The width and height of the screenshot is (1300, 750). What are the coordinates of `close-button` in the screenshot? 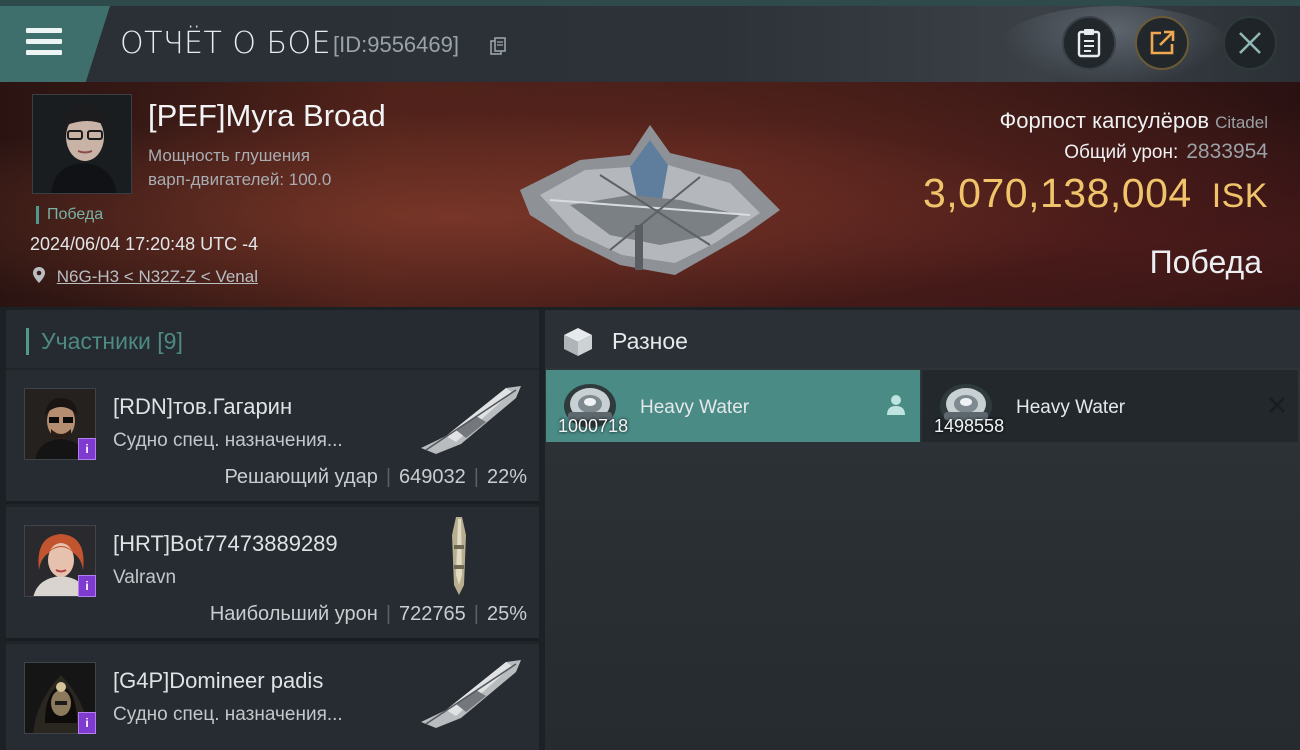 It's located at (1250, 43).